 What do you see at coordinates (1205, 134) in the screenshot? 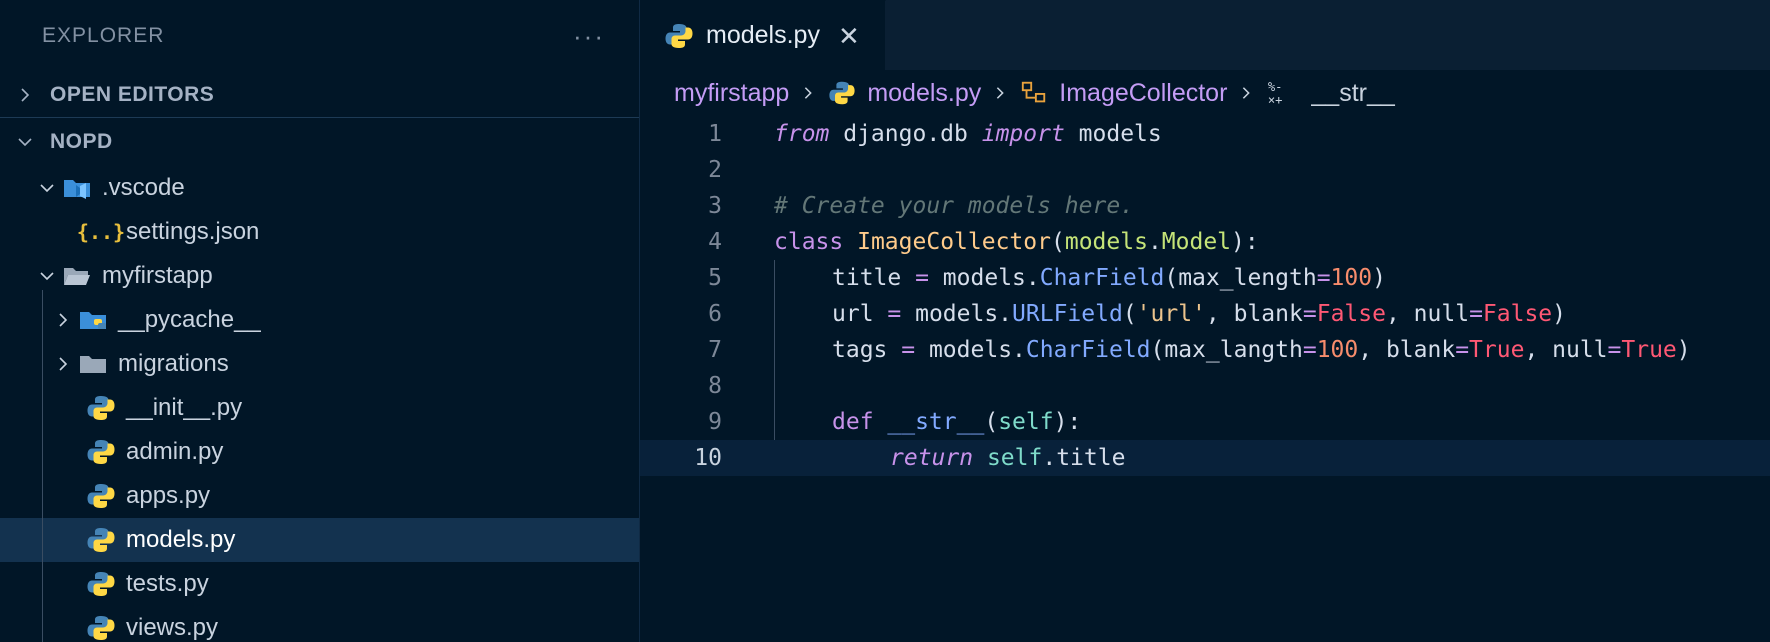
I see `code-line: 1 from django.db import models` at bounding box center [1205, 134].